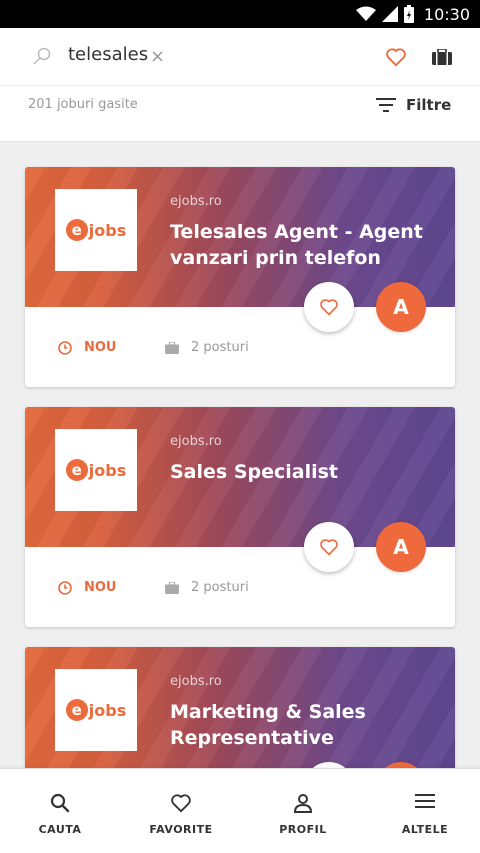 The width and height of the screenshot is (480, 853). Describe the element at coordinates (108, 54) in the screenshot. I see `search-input: telesales` at that location.